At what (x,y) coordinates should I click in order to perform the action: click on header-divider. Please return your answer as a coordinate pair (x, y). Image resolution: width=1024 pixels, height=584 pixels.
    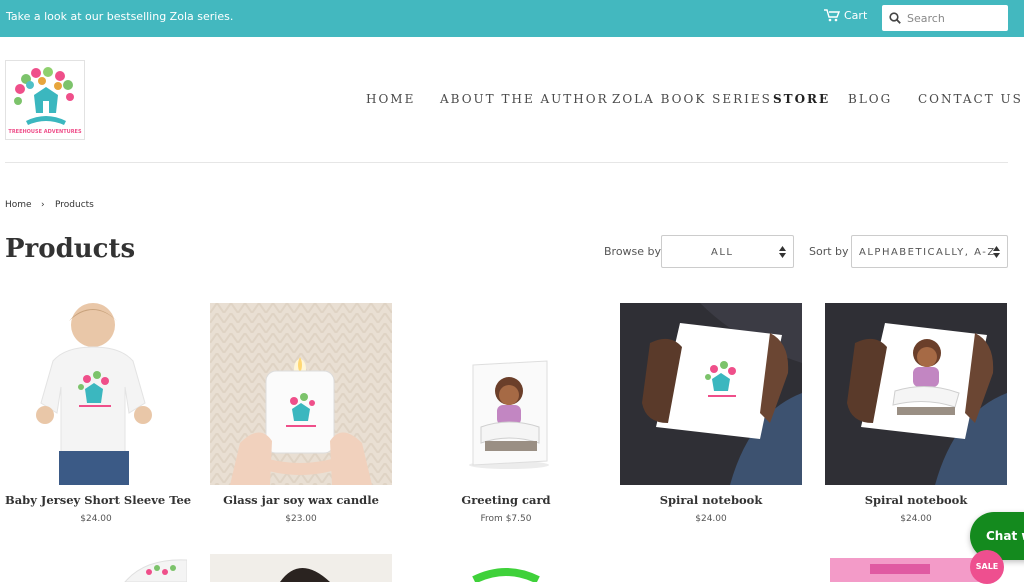
    Looking at the image, I should click on (506, 162).